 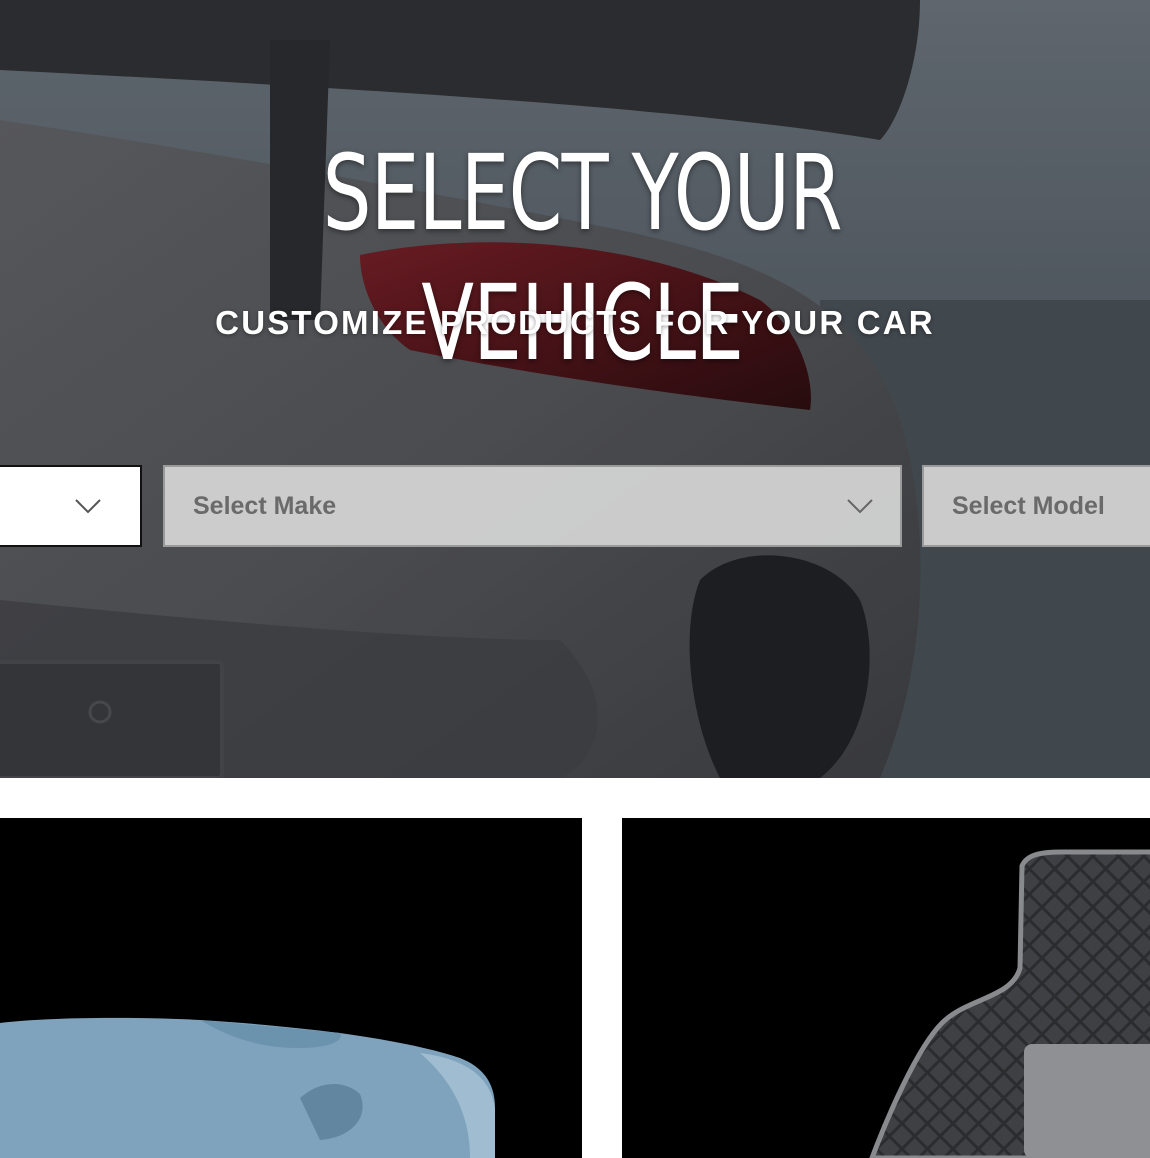 I want to click on make-select: Select Make, so click(x=532, y=506).